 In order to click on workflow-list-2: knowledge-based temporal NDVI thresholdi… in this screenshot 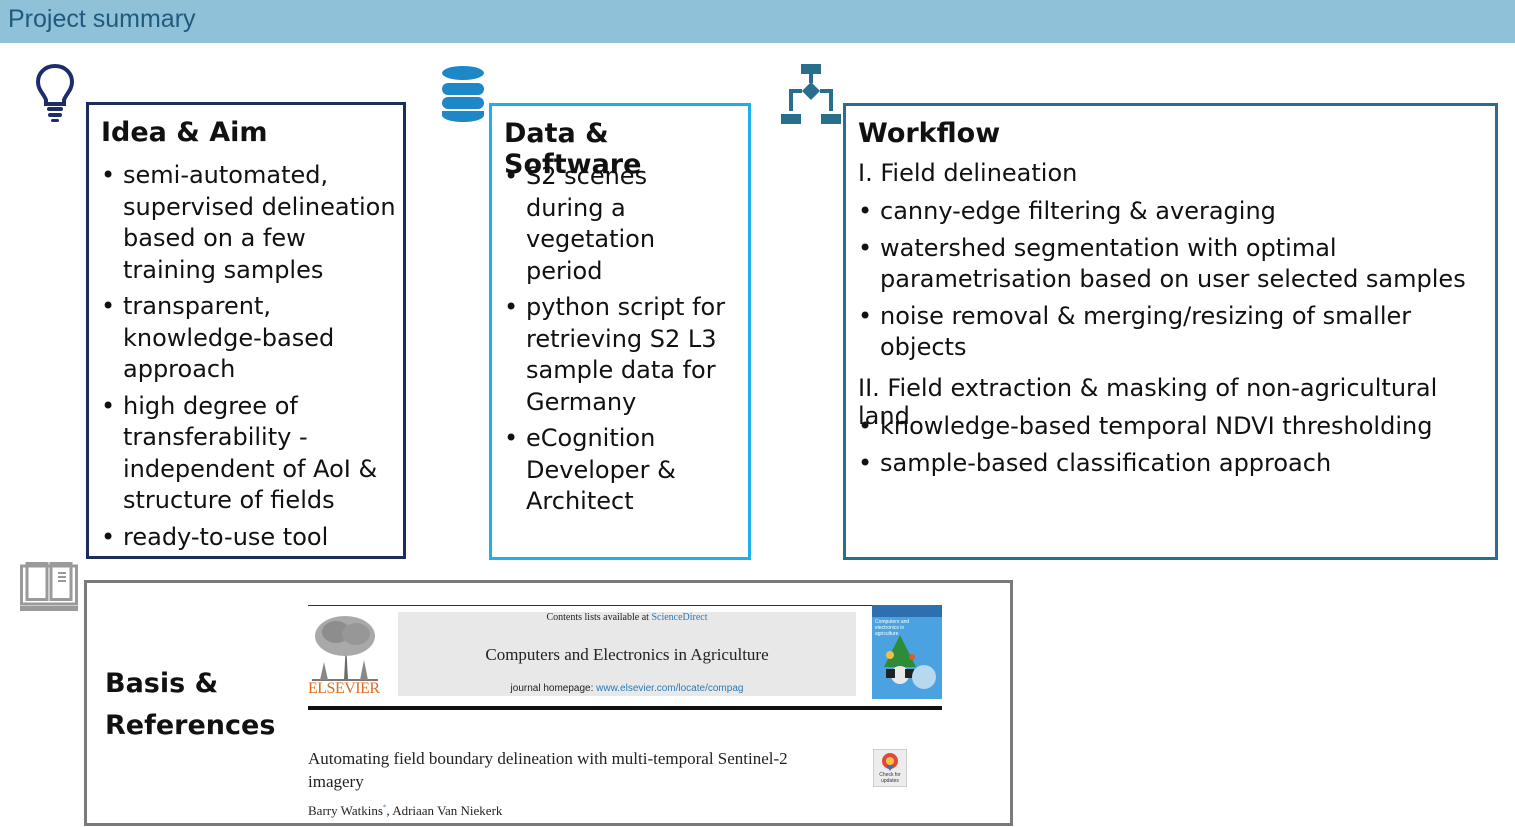, I will do `click(1173, 447)`.